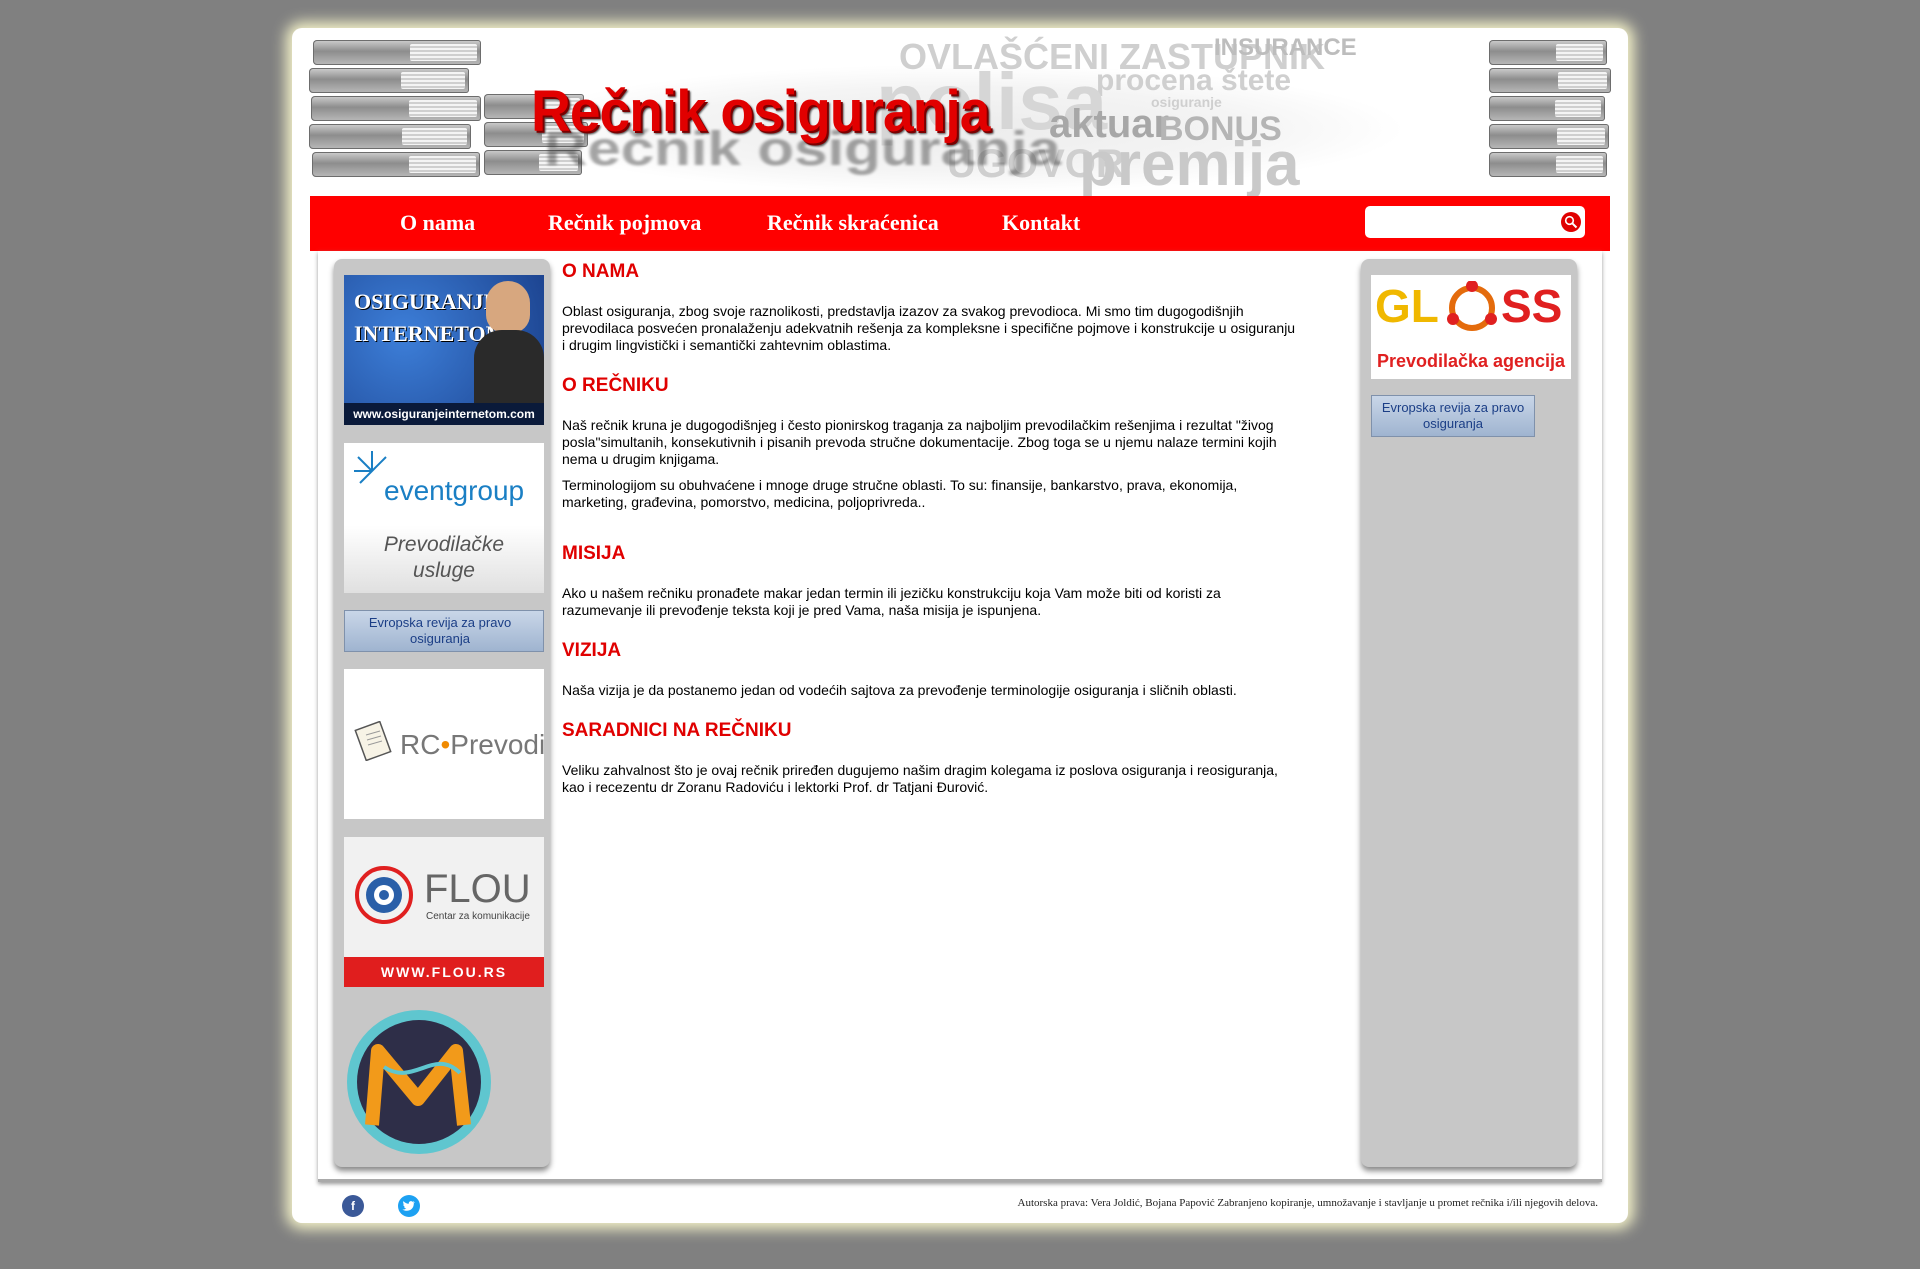  What do you see at coordinates (601, 271) in the screenshot?
I see `section-heading: O NAMA` at bounding box center [601, 271].